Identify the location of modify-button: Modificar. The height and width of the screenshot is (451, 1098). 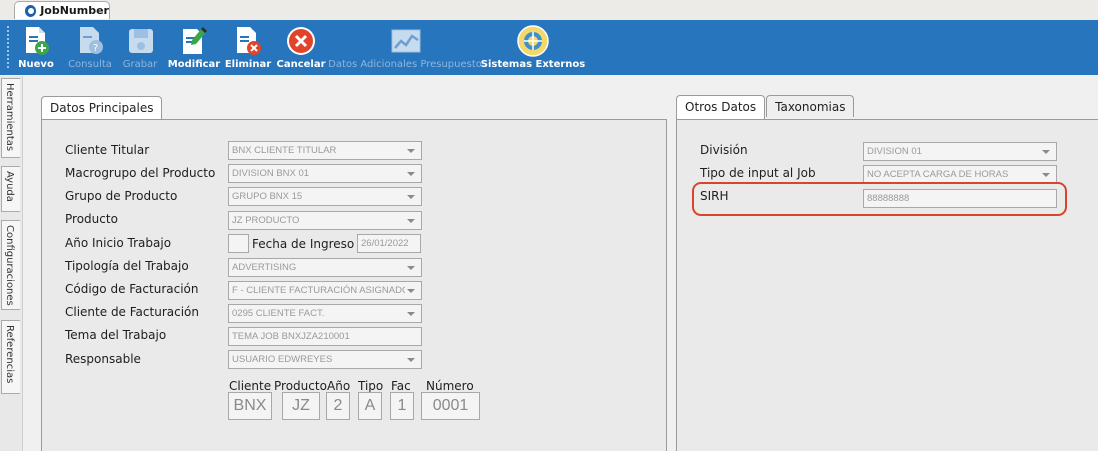
(194, 48).